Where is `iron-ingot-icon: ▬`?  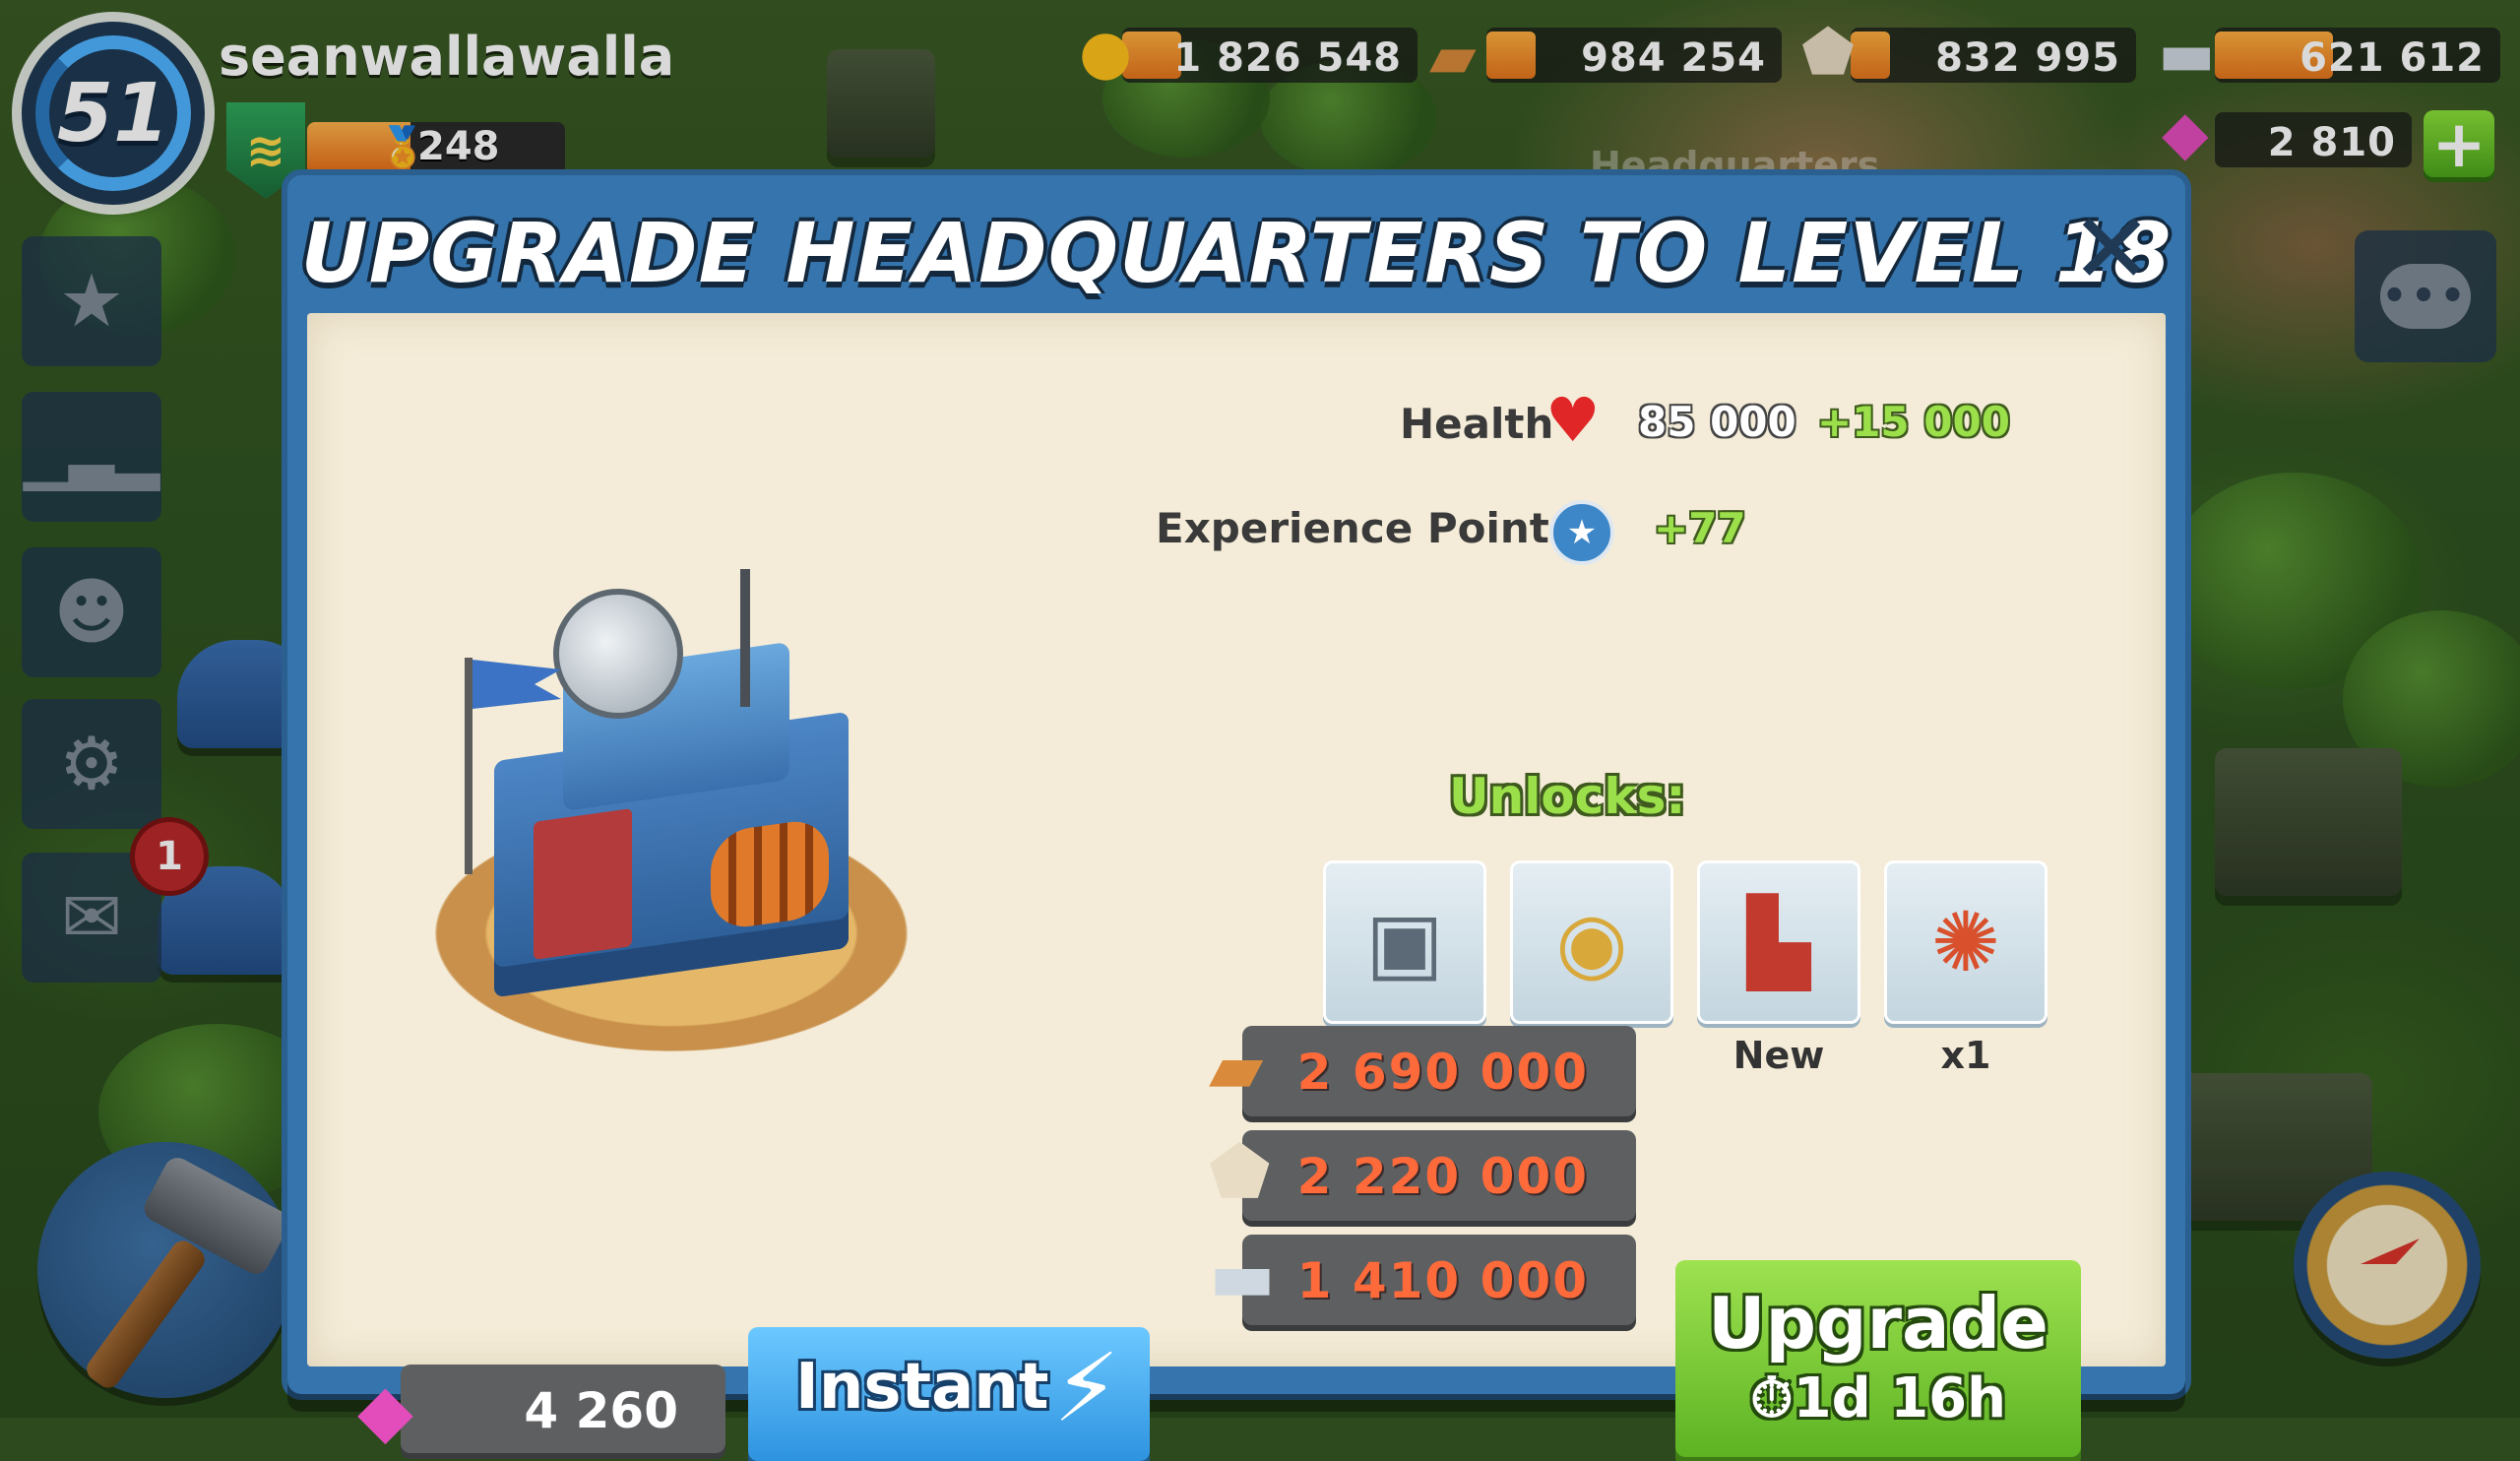
iron-ingot-icon: ▬ is located at coordinates (1243, 1276).